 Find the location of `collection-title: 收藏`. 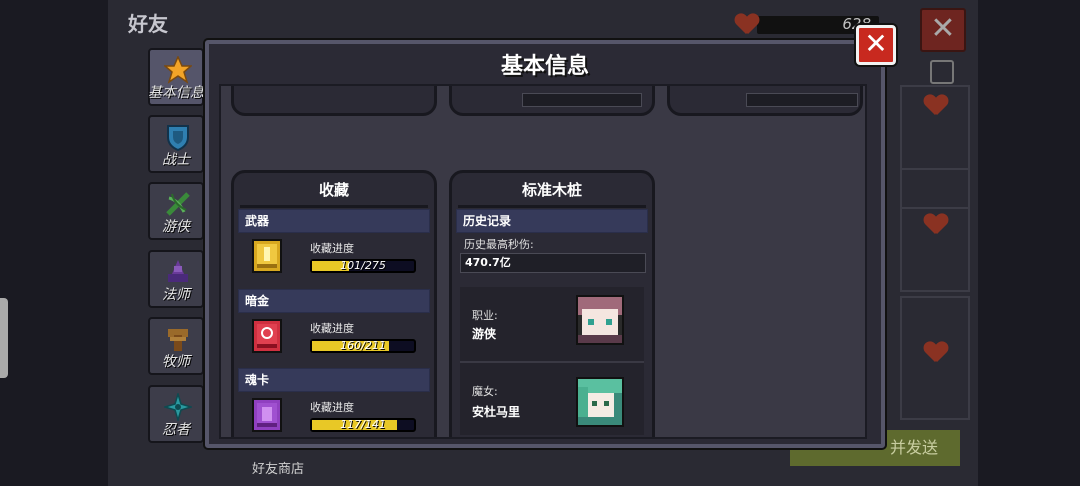

collection-title: 收藏 is located at coordinates (334, 191).